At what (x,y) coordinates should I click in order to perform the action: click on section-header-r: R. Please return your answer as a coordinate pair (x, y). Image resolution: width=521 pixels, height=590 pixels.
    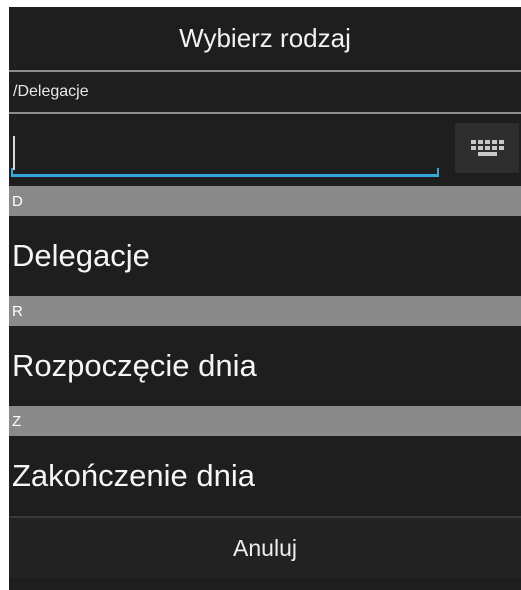
    Looking at the image, I should click on (265, 311).